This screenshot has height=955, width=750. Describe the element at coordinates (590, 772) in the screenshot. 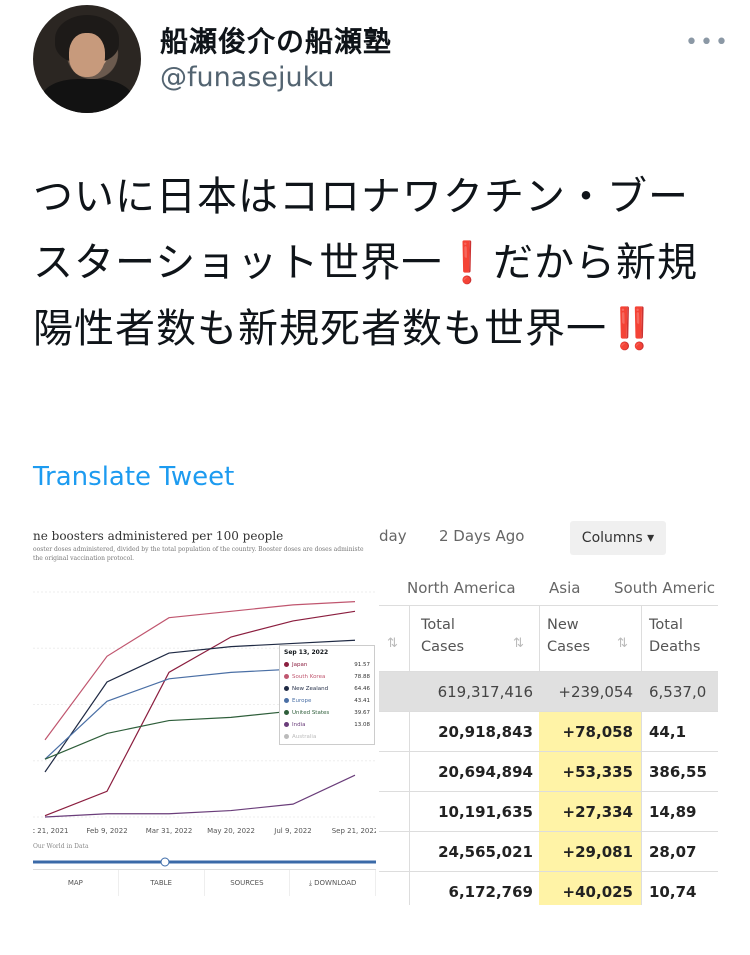

I see `cell-new-cases: +53,335` at that location.